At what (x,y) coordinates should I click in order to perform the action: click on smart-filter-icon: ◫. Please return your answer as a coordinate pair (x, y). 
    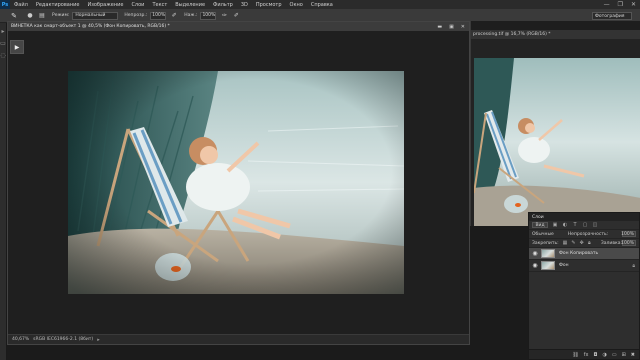
    Looking at the image, I should click on (595, 225).